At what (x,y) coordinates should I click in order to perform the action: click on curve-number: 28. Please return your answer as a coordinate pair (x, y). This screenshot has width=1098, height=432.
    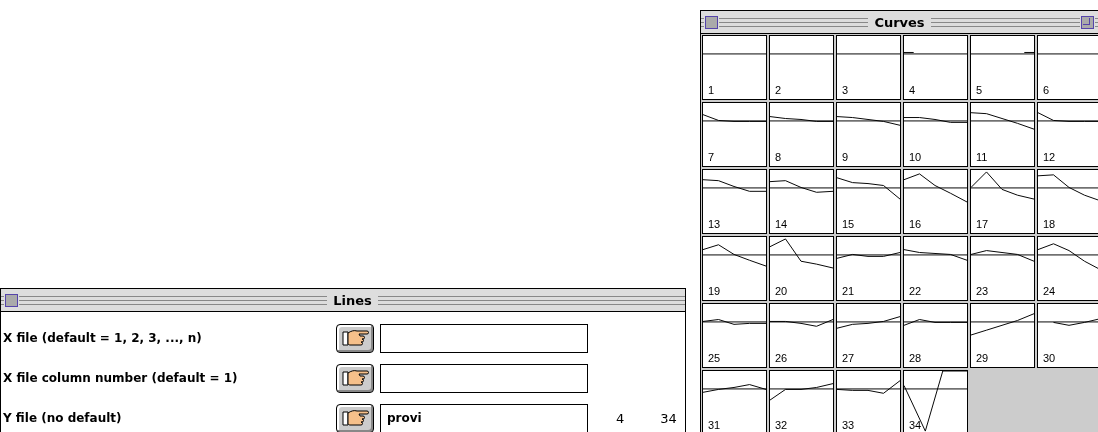
    Looking at the image, I should click on (915, 358).